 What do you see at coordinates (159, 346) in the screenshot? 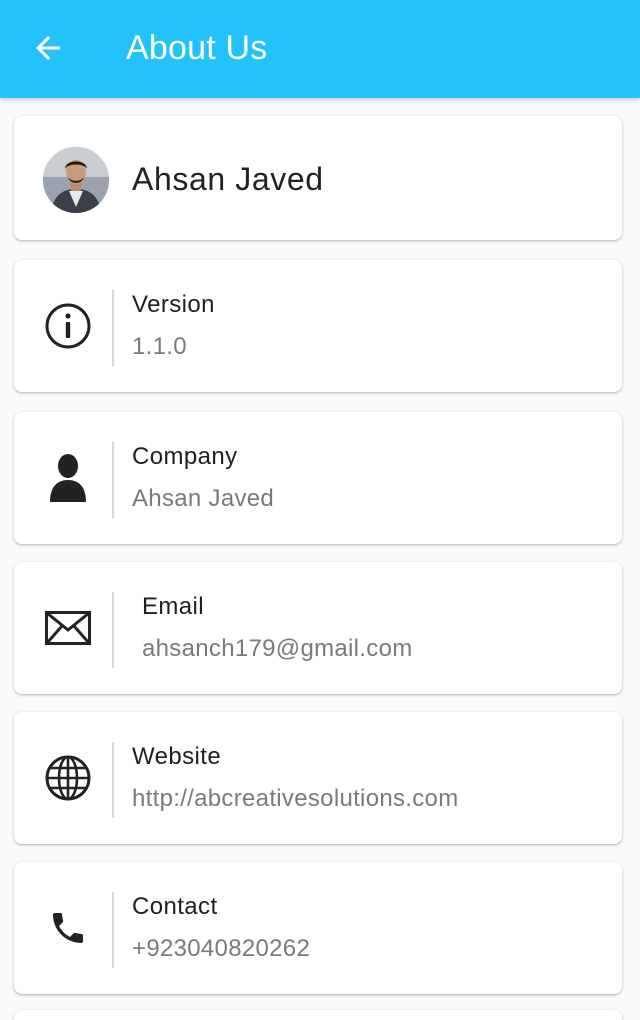
I see `version-value: 1.1.0` at bounding box center [159, 346].